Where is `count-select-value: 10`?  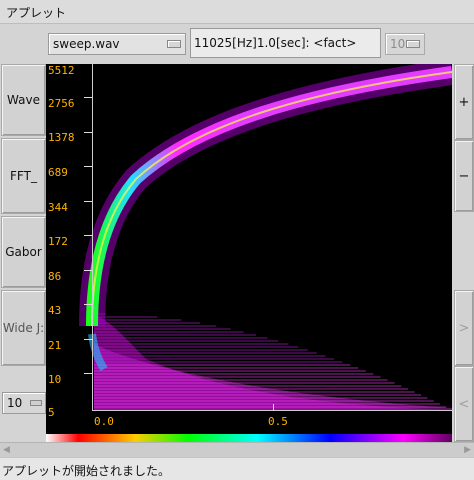 count-select-value: 10 is located at coordinates (15, 403).